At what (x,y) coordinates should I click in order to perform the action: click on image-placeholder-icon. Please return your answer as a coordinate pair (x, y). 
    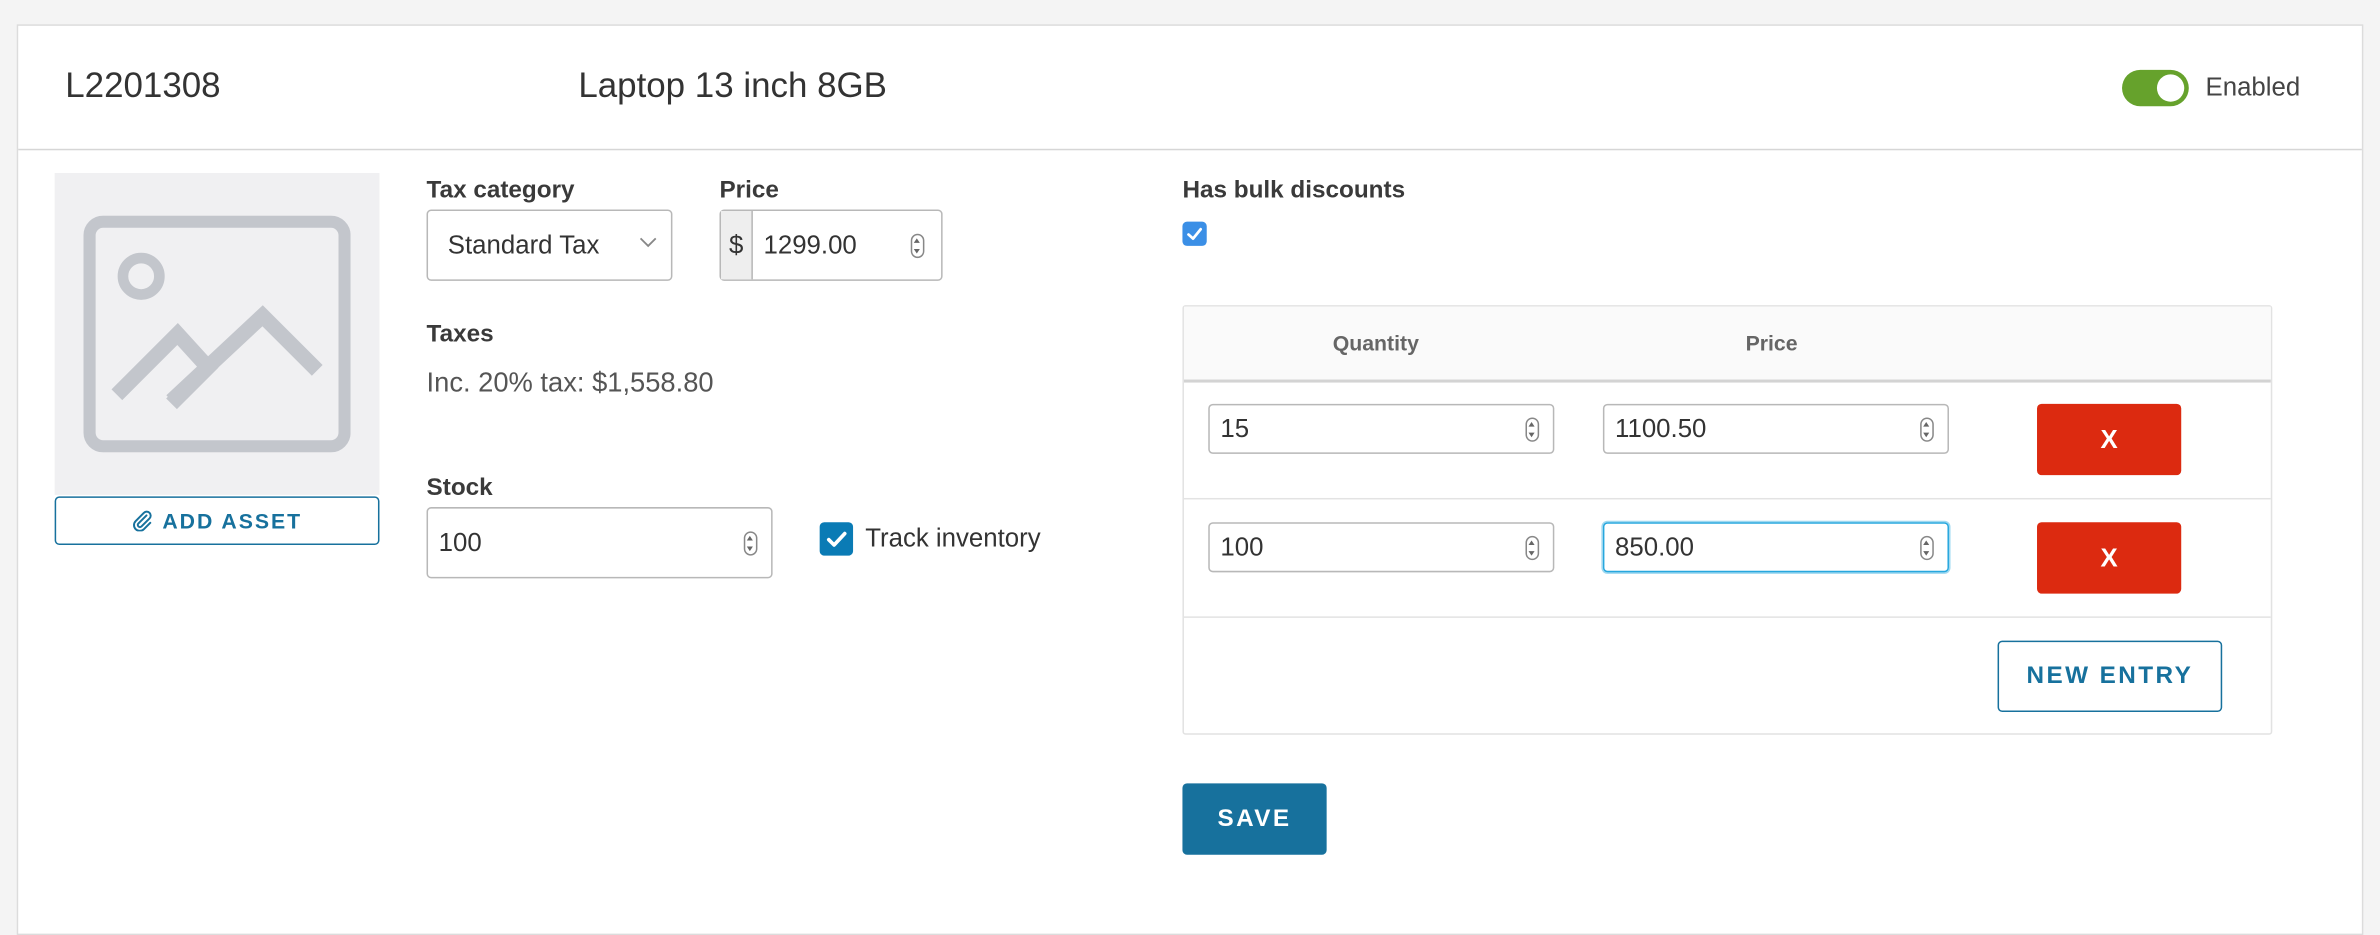
    Looking at the image, I should click on (217, 334).